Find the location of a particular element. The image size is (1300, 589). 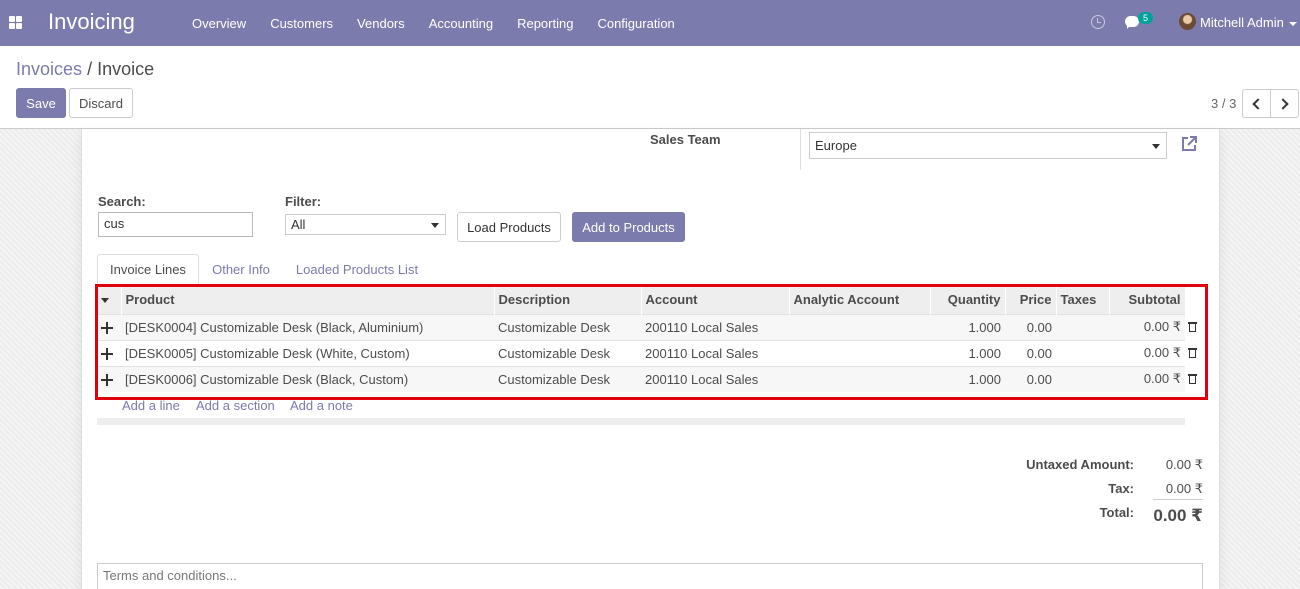

add-line-link: Add a line is located at coordinates (151, 405).